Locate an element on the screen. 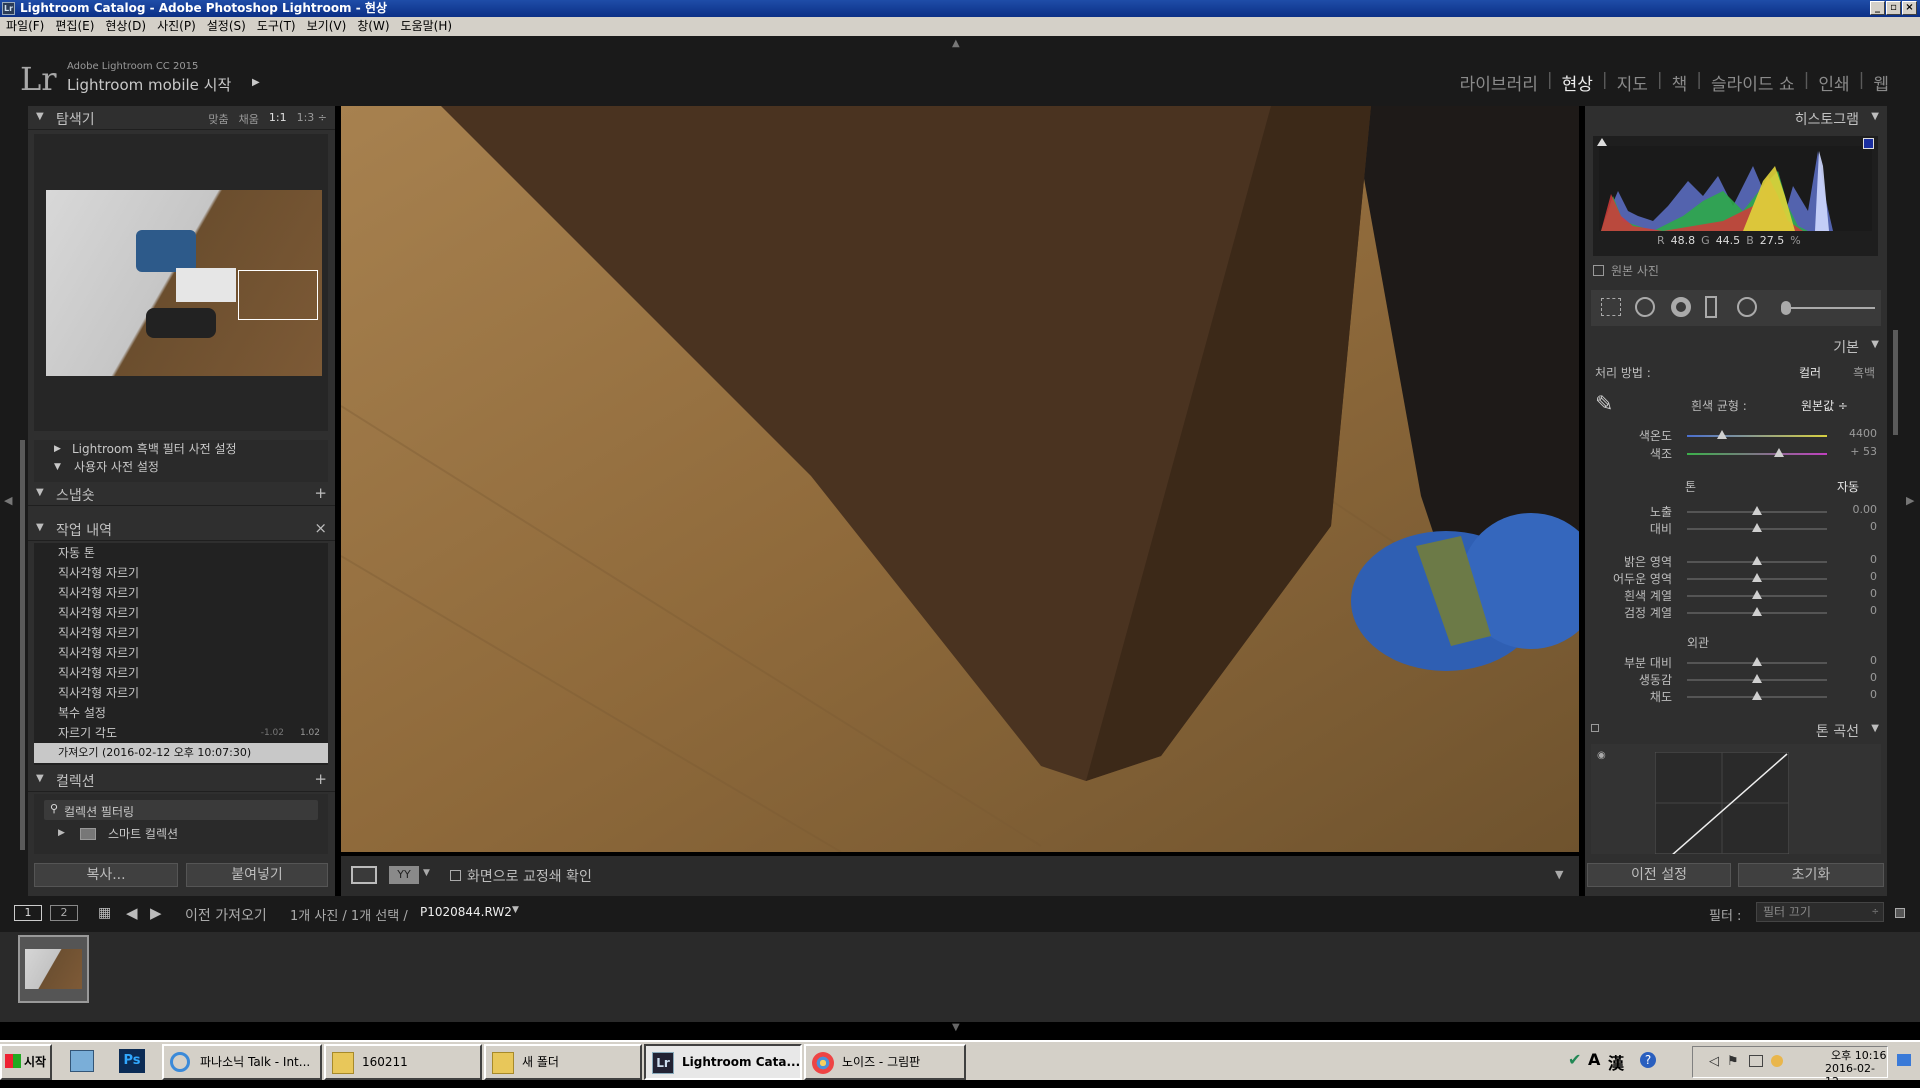  highlight-clipping-icon is located at coordinates (1868, 143).